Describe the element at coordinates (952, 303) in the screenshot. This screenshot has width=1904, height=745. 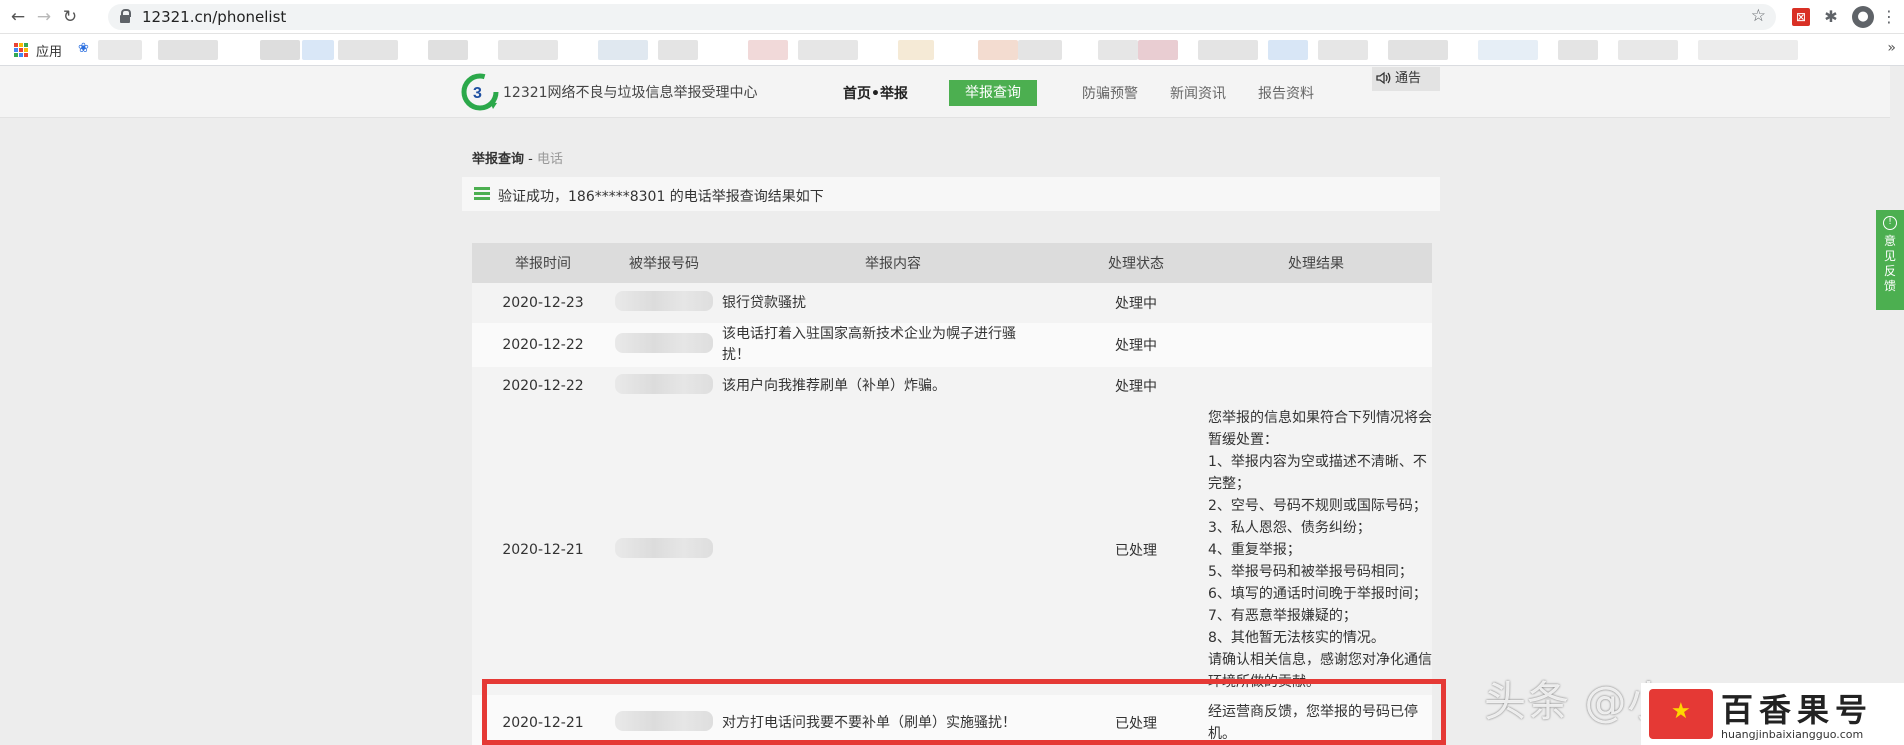
I see `table-row: 2020-12-23 银行贷款骚扰 处理中` at that location.